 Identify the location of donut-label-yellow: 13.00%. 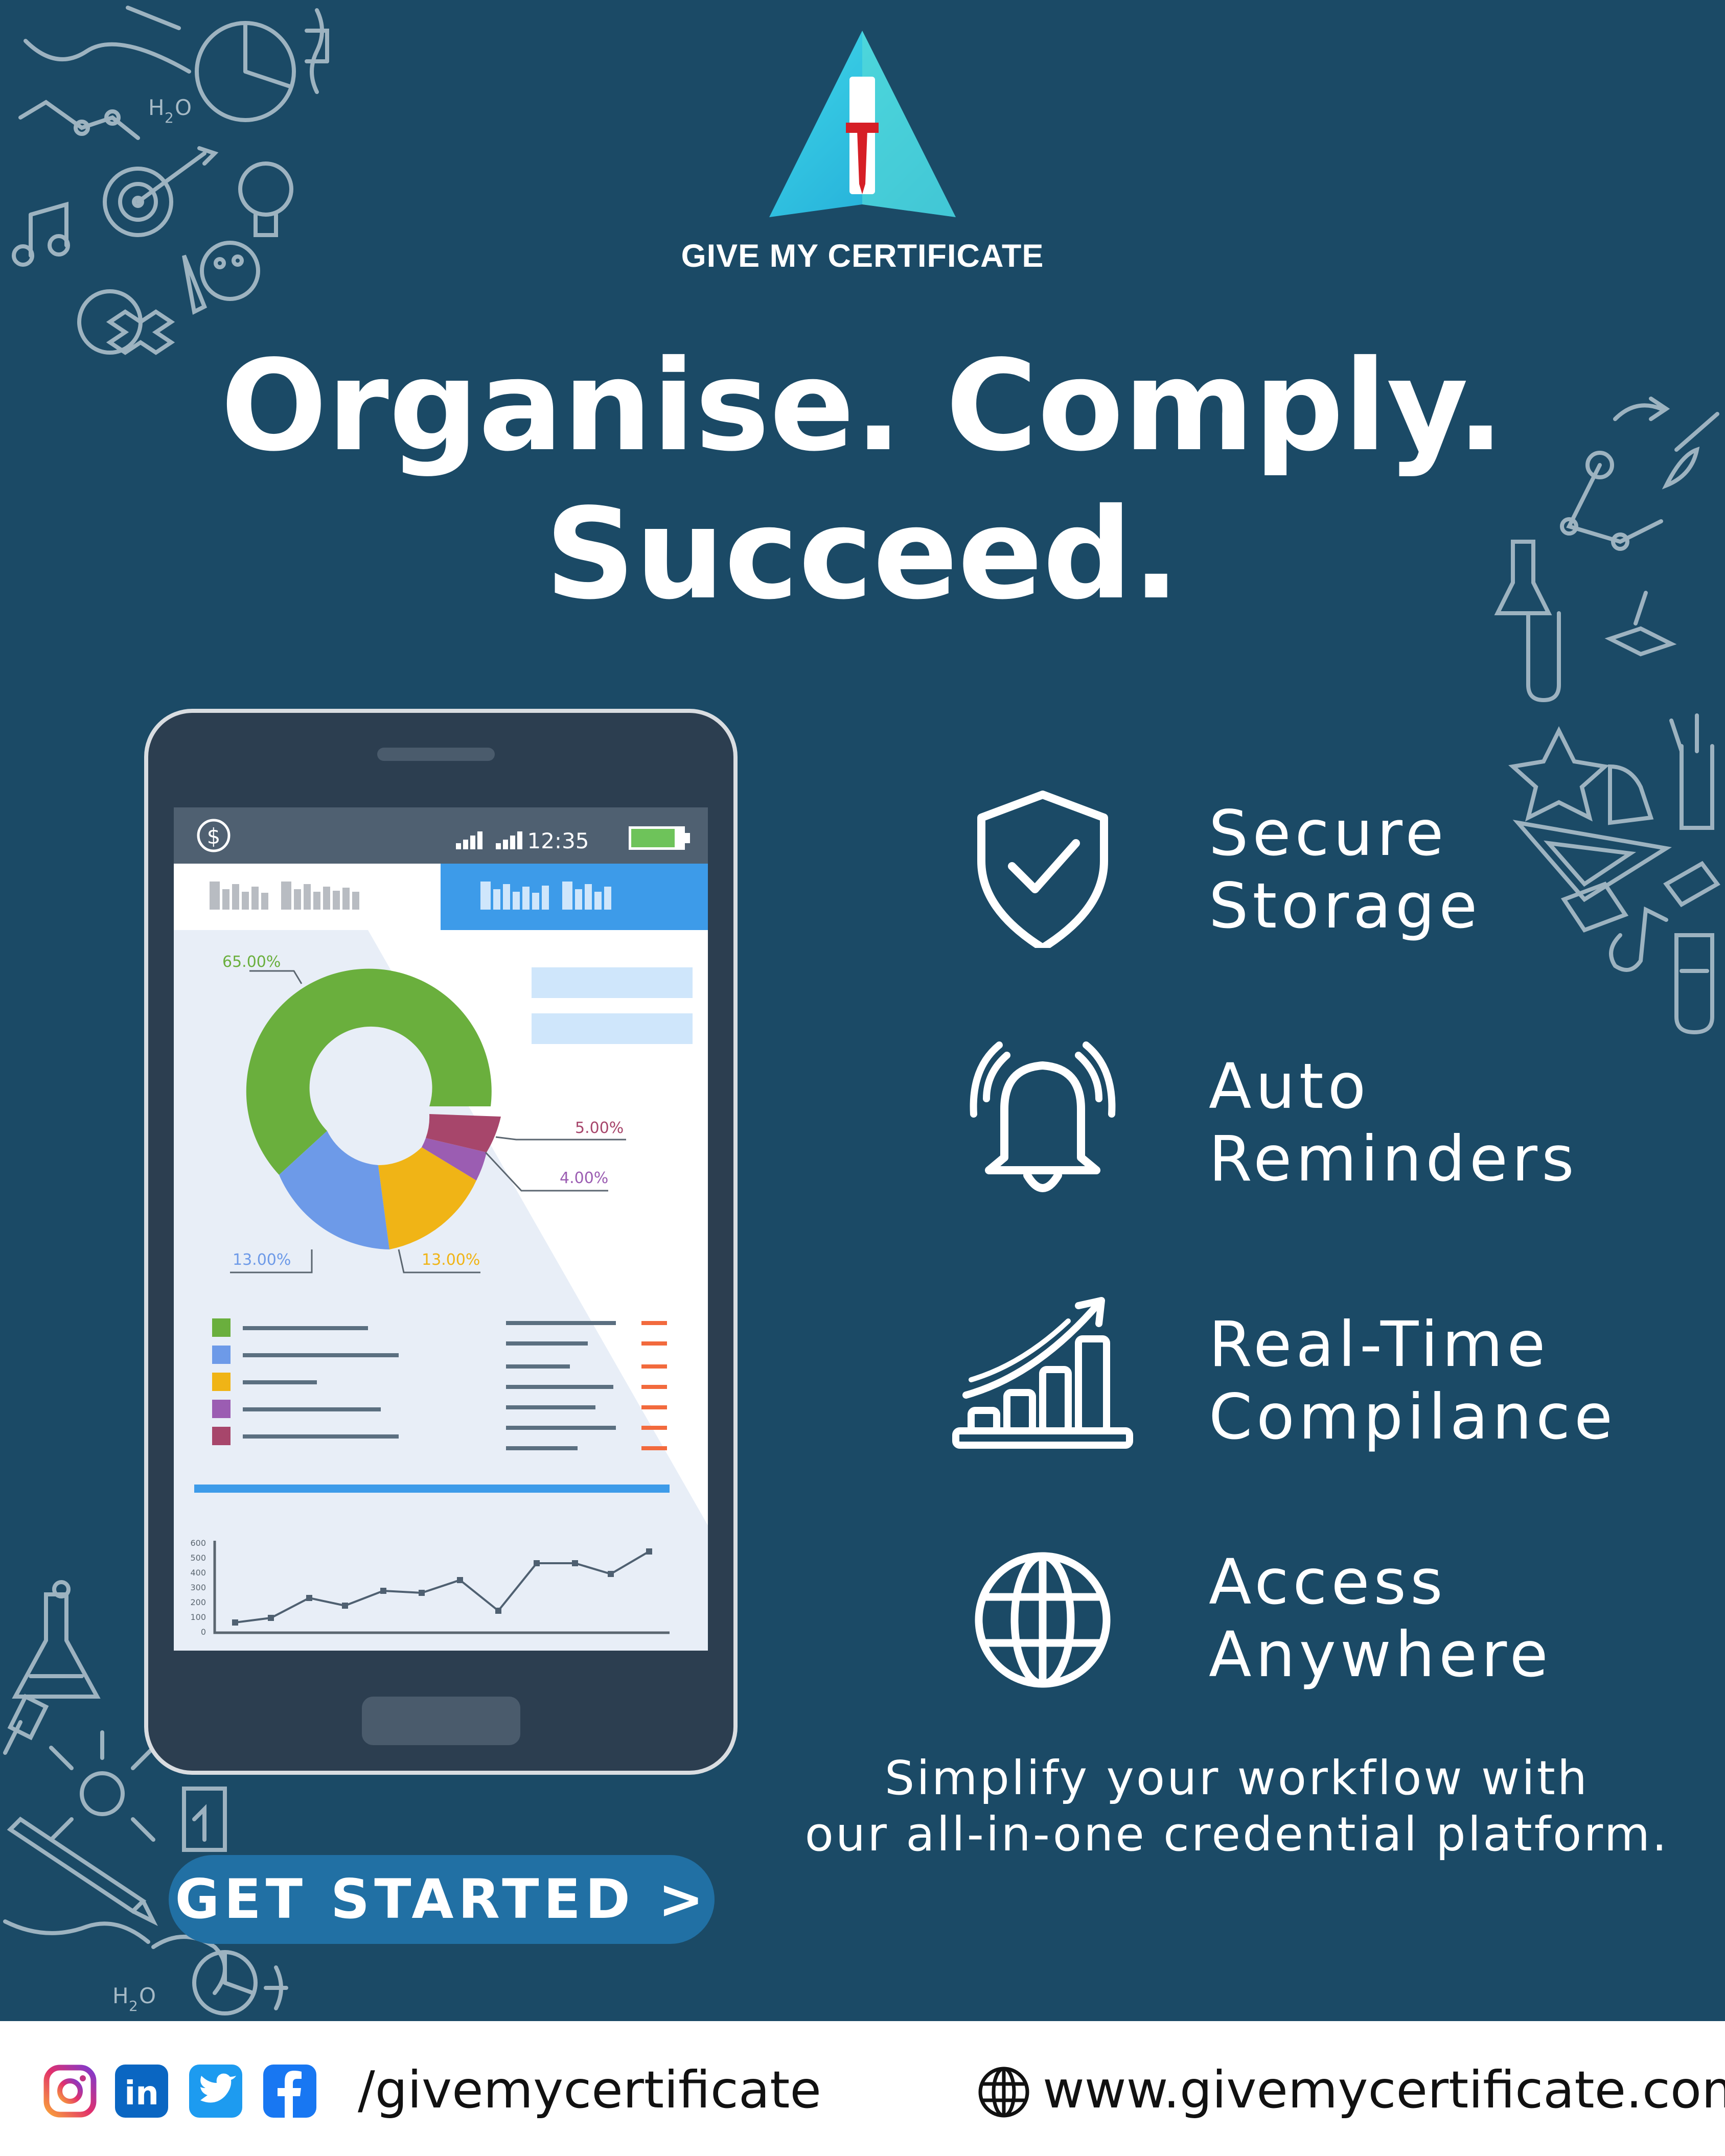
(451, 1260).